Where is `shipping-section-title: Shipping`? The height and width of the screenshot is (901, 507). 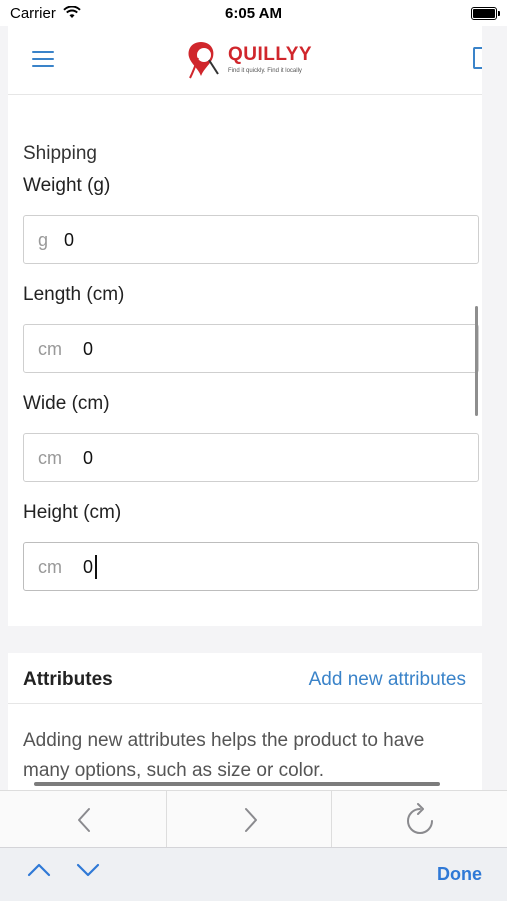 shipping-section-title: Shipping is located at coordinates (60, 153).